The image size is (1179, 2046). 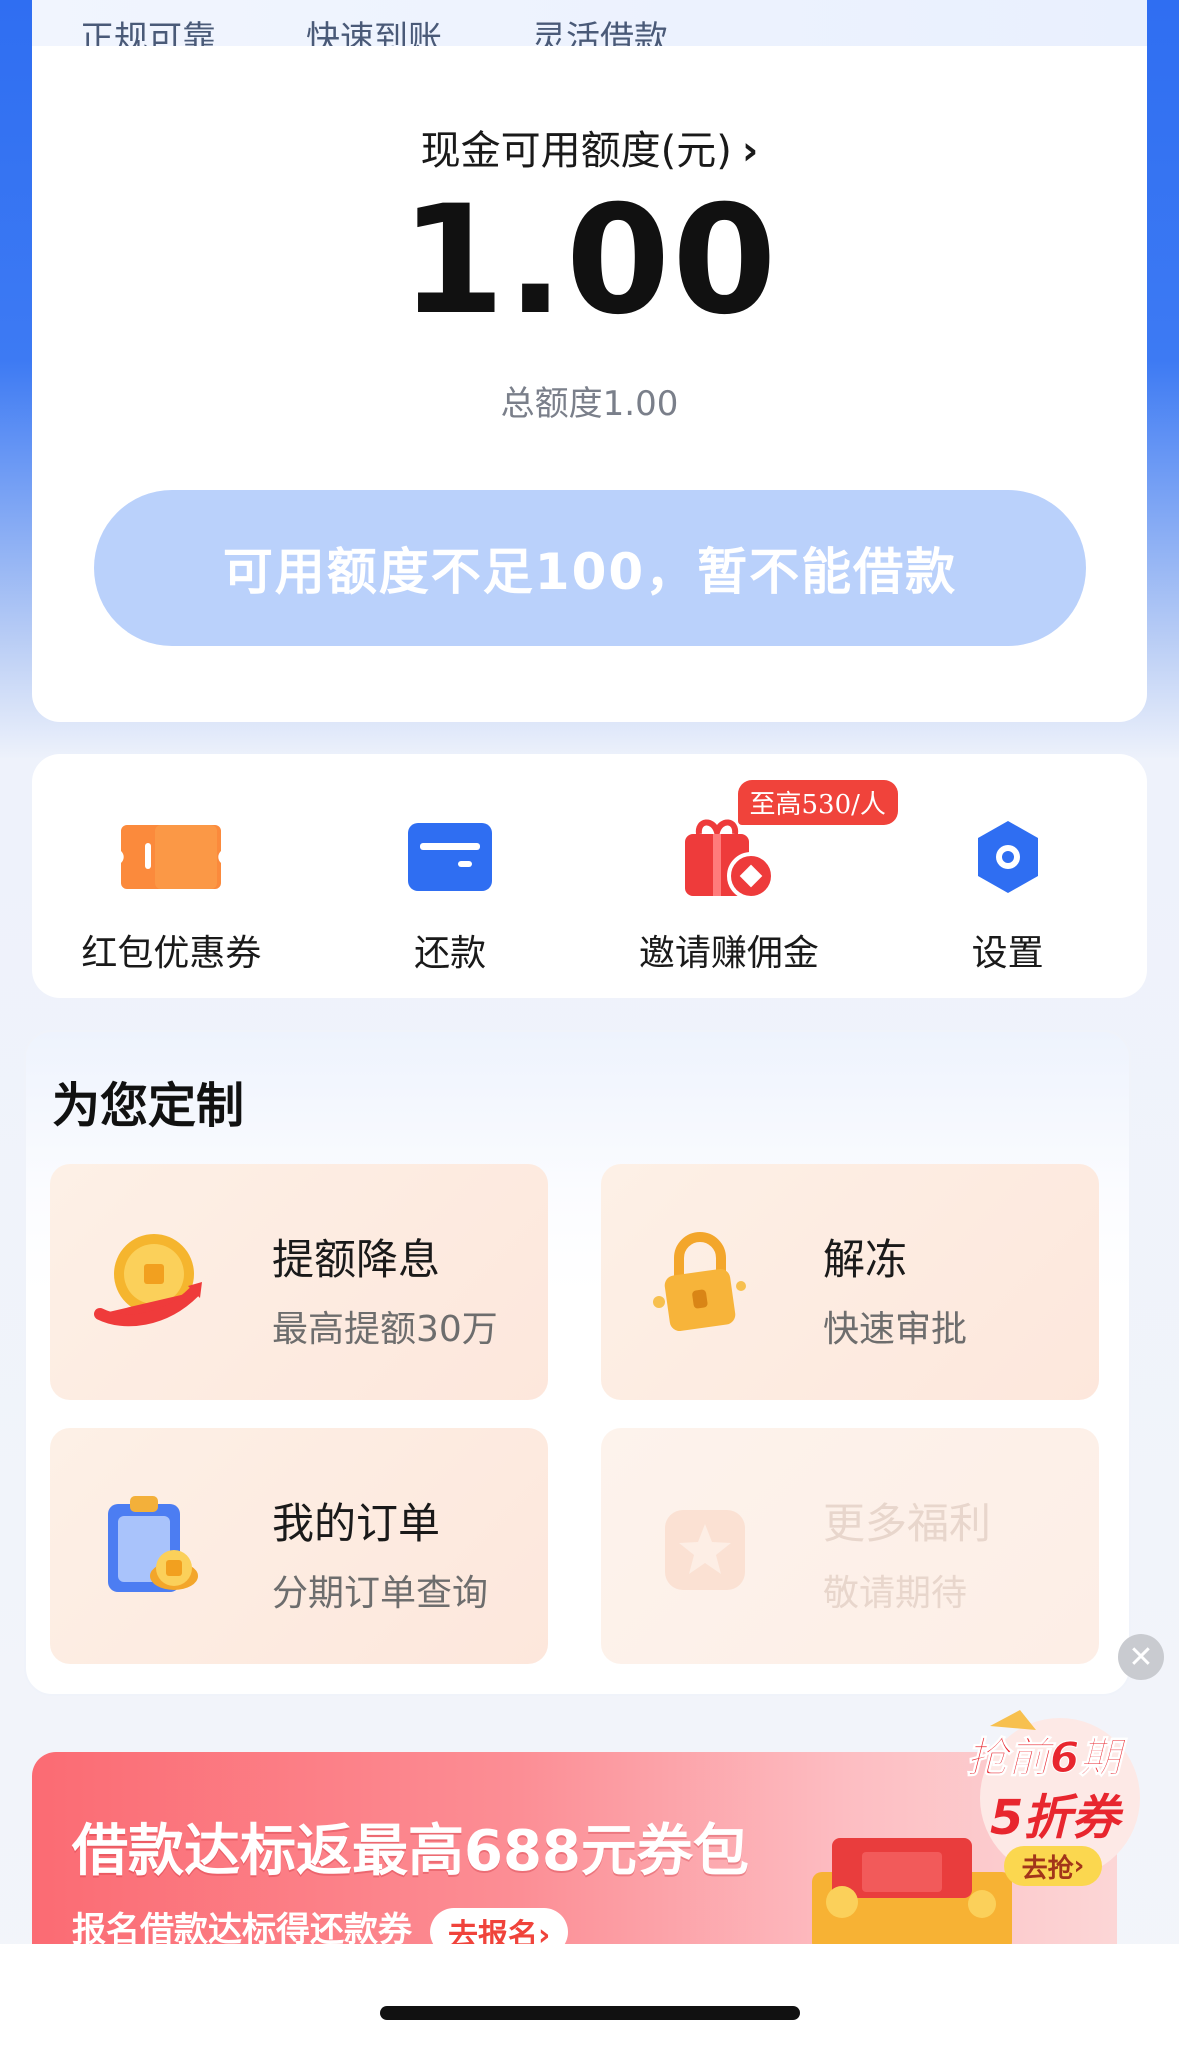 I want to click on bottom-safe-area, so click(x=589, y=1995).